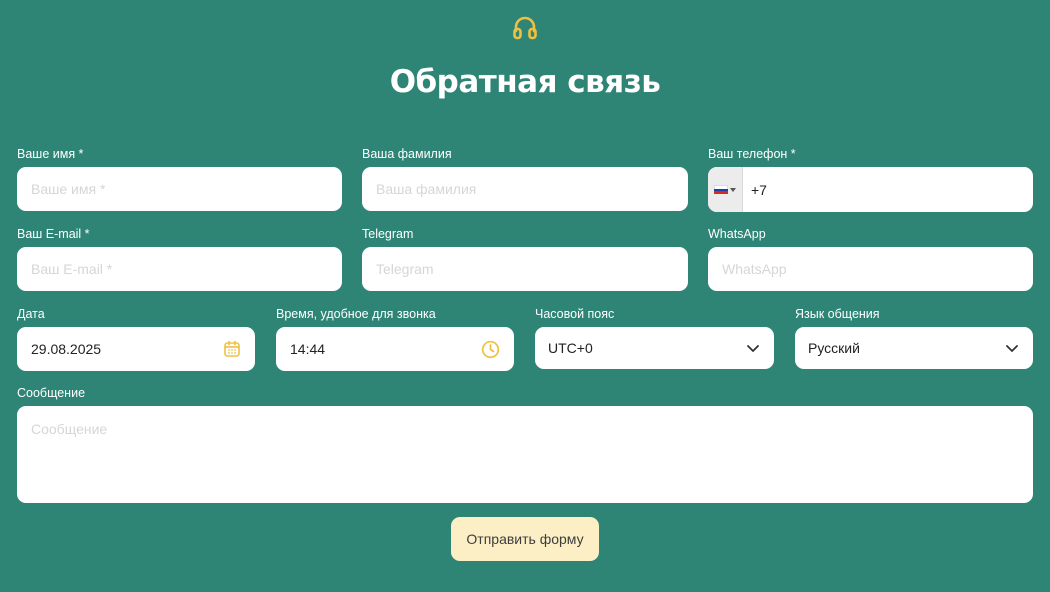  Describe the element at coordinates (914, 348) in the screenshot. I see `language-select: Русский` at that location.